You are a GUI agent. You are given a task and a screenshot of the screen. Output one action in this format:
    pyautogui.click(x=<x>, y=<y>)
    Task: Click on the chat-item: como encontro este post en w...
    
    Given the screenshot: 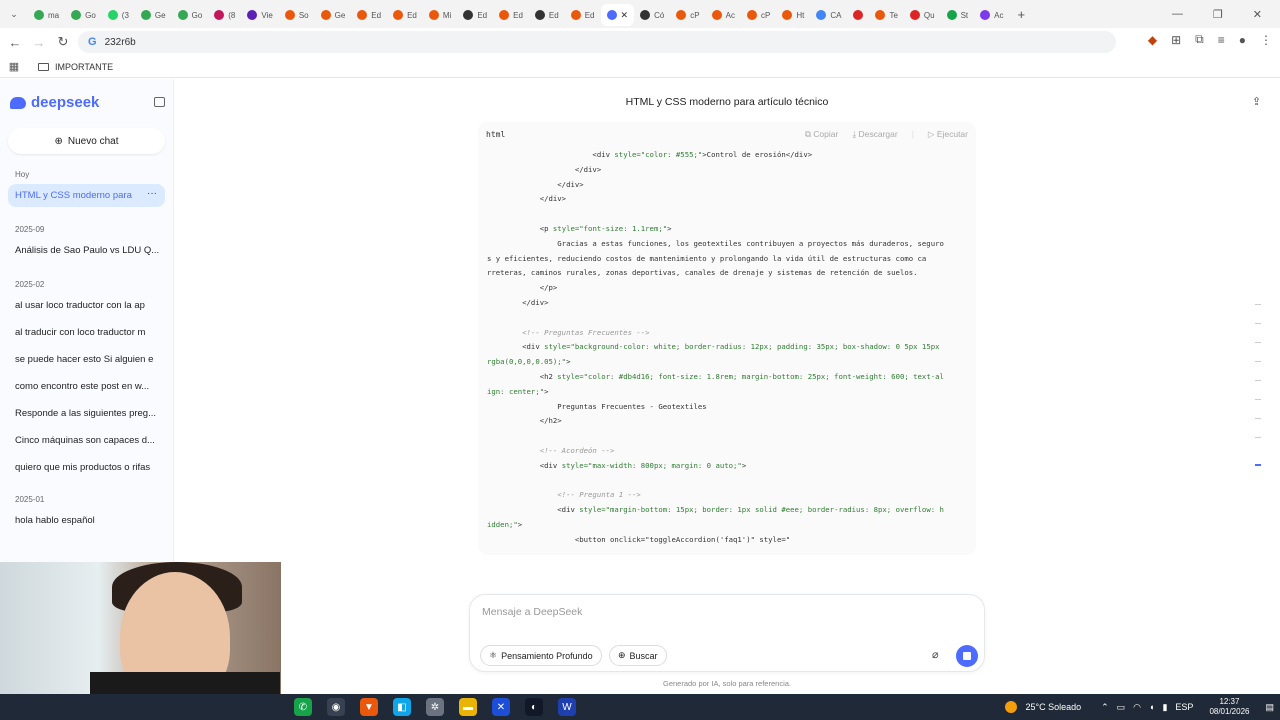 What is the action you would take?
    pyautogui.click(x=90, y=386)
    